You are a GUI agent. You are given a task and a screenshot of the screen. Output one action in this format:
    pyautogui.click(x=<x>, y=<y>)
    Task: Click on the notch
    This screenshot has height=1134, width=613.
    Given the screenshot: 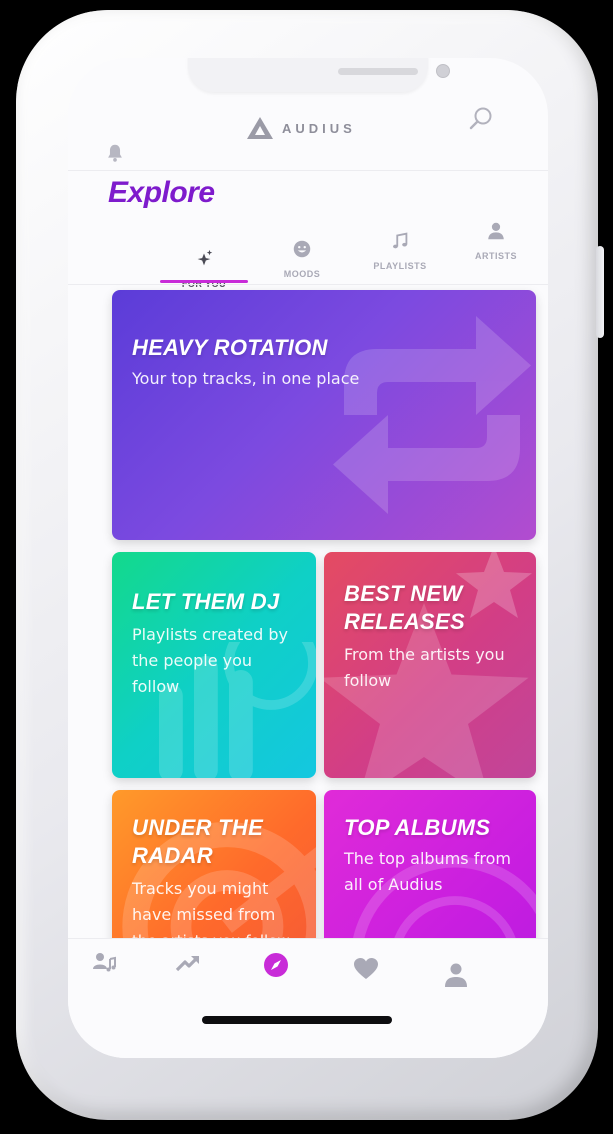 What is the action you would take?
    pyautogui.click(x=319, y=75)
    